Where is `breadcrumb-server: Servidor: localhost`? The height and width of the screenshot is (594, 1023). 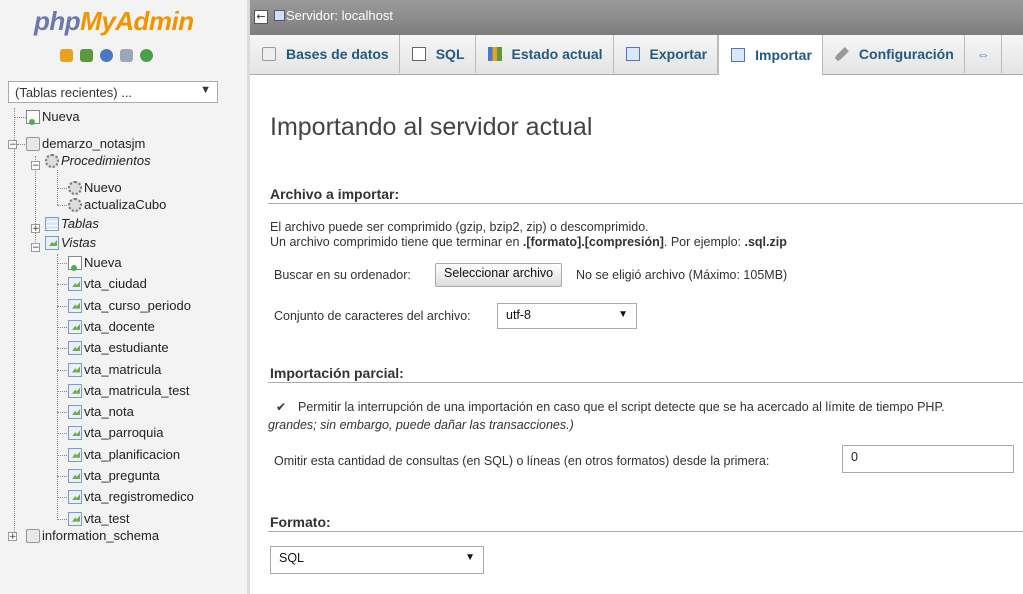
breadcrumb-server: Servidor: localhost is located at coordinates (339, 15).